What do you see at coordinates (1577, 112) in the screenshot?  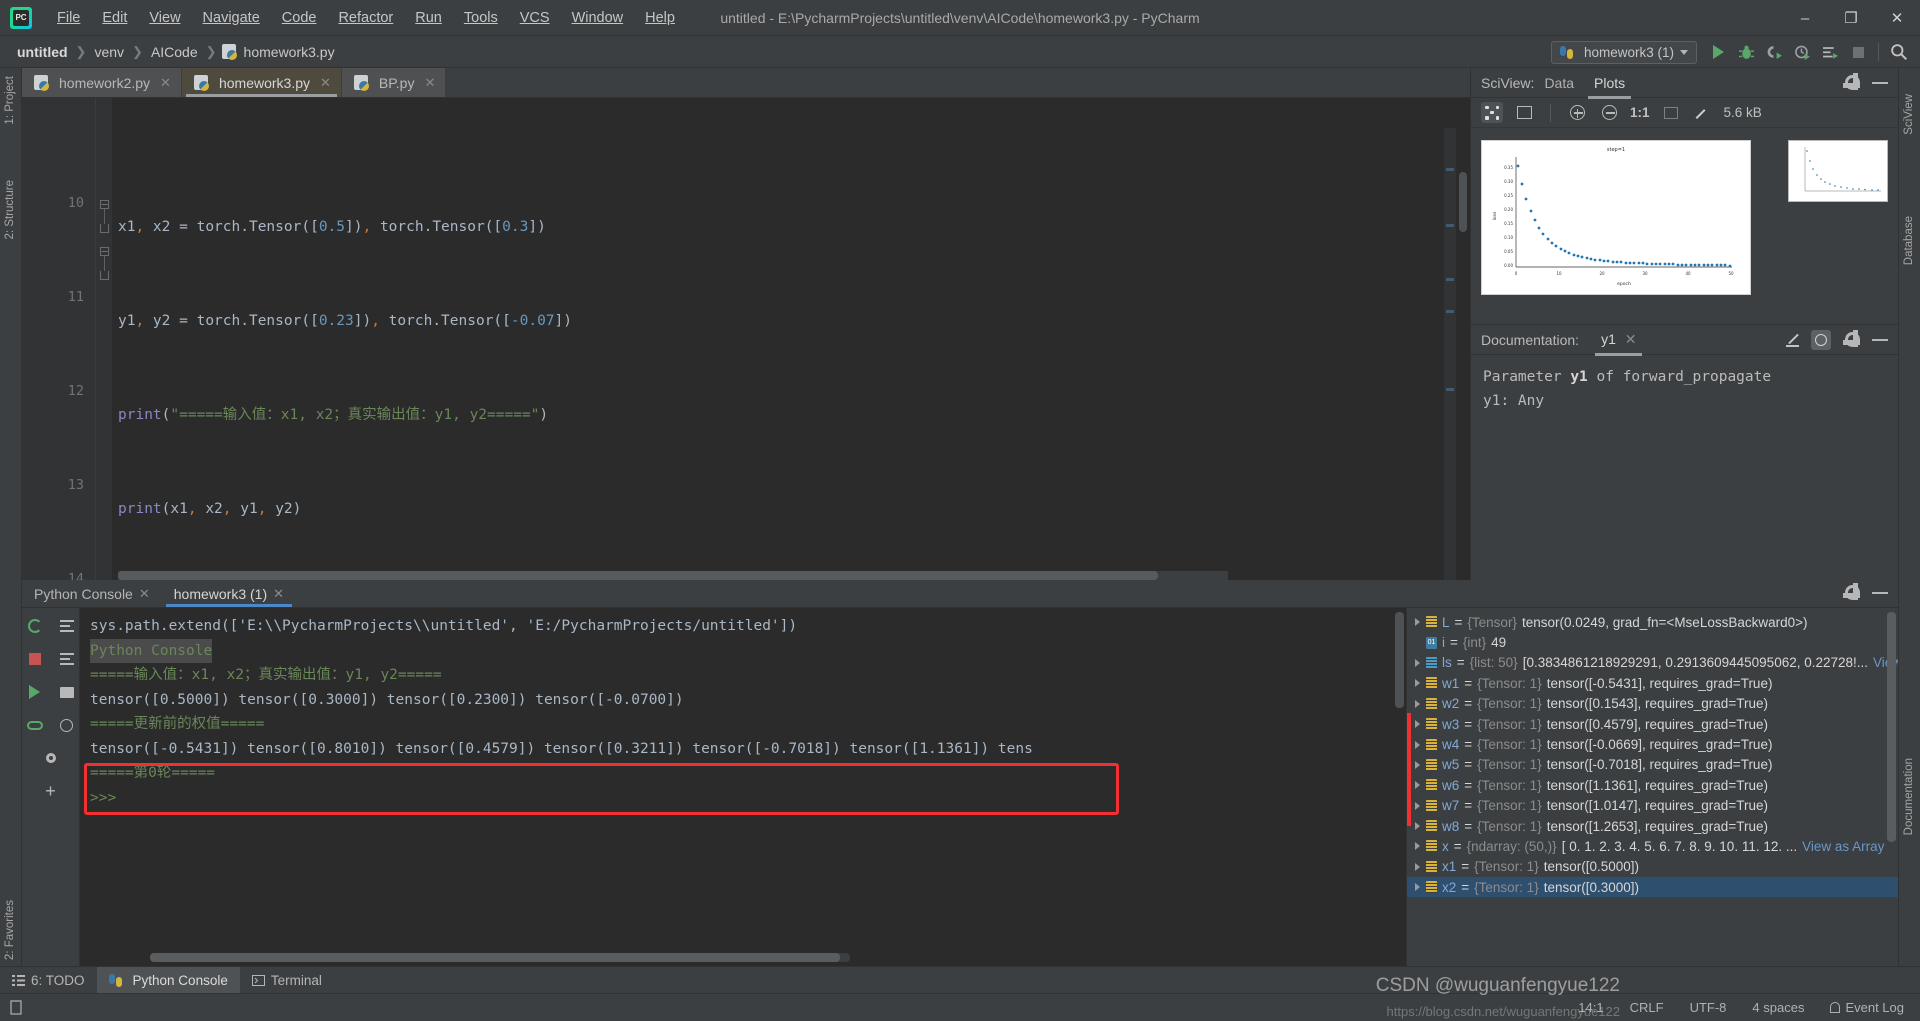 I see `zoom-in-icon` at bounding box center [1577, 112].